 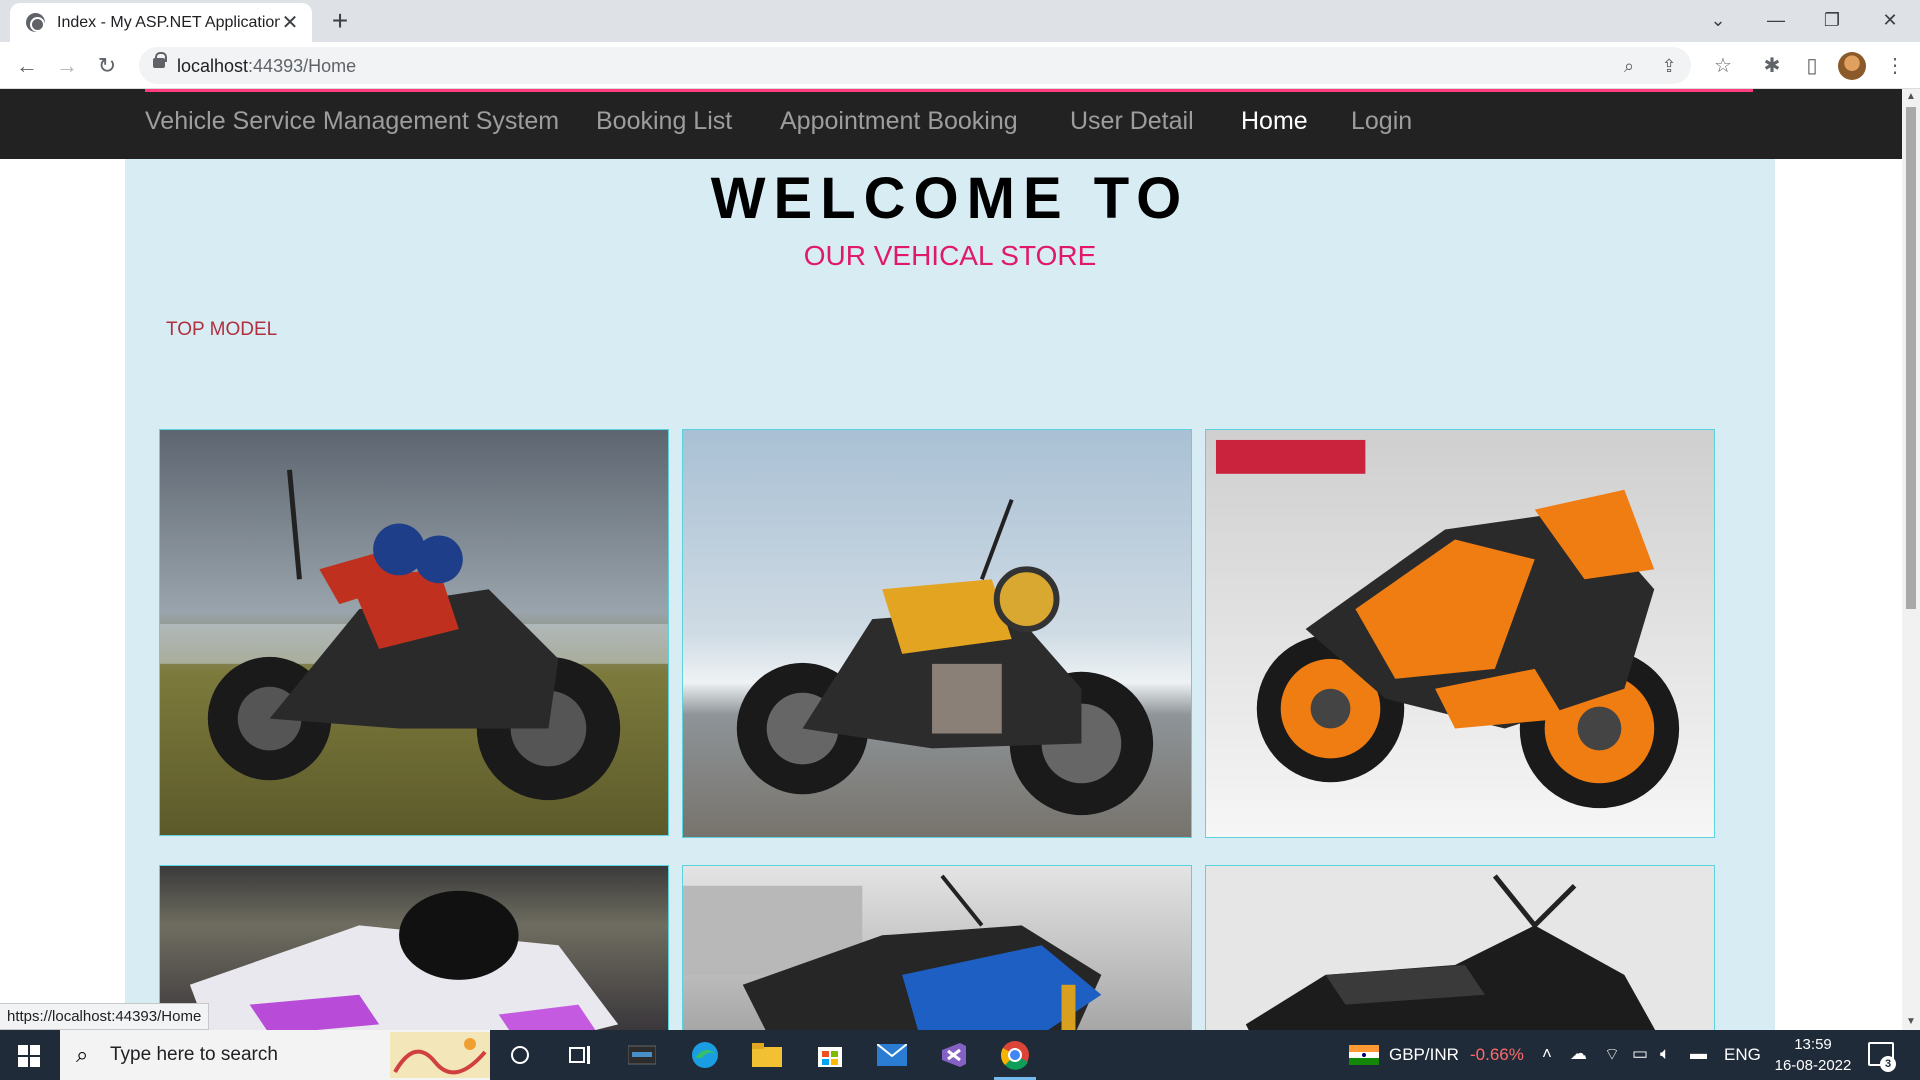 I want to click on india-flag-icon, so click(x=1364, y=1055).